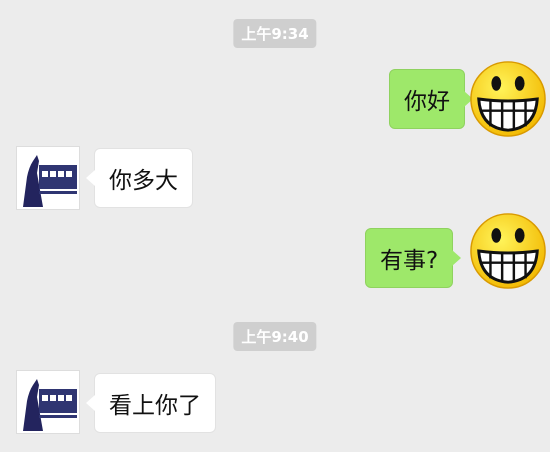 Image resolution: width=550 pixels, height=452 pixels. What do you see at coordinates (275, 33) in the screenshot?
I see `timestamp: 上午9:34` at bounding box center [275, 33].